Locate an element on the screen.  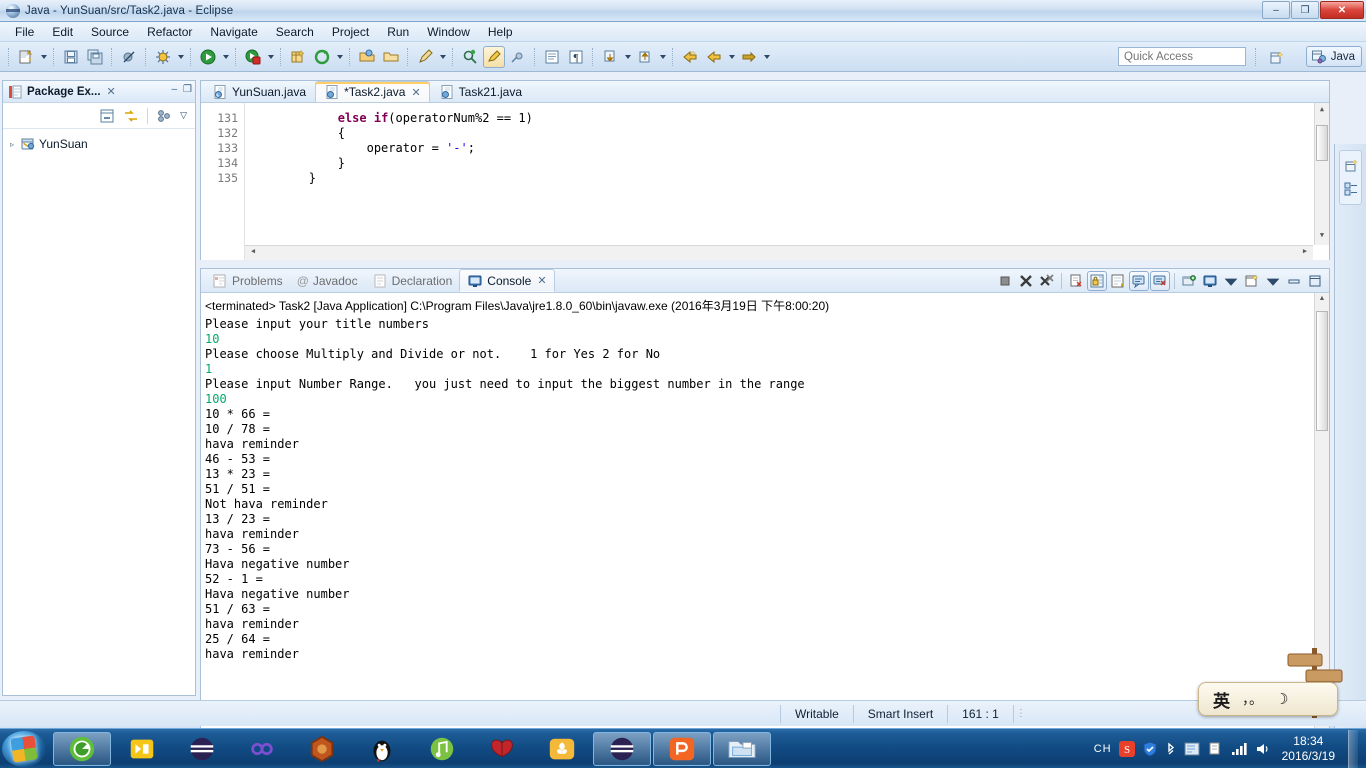
annotation-prev-icon is located at coordinates (518, 57).